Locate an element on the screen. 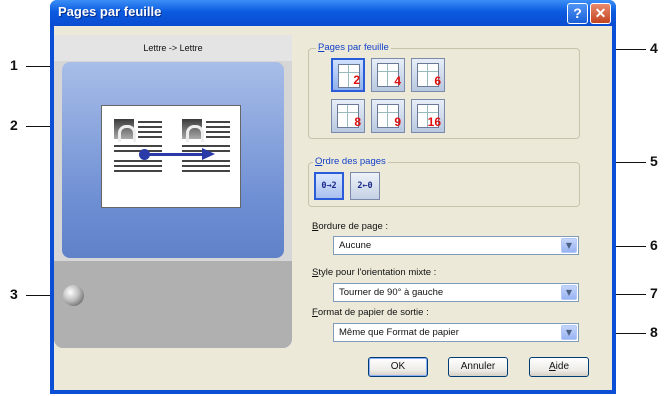  page-order-right-to-left: 2←0 is located at coordinates (365, 186).